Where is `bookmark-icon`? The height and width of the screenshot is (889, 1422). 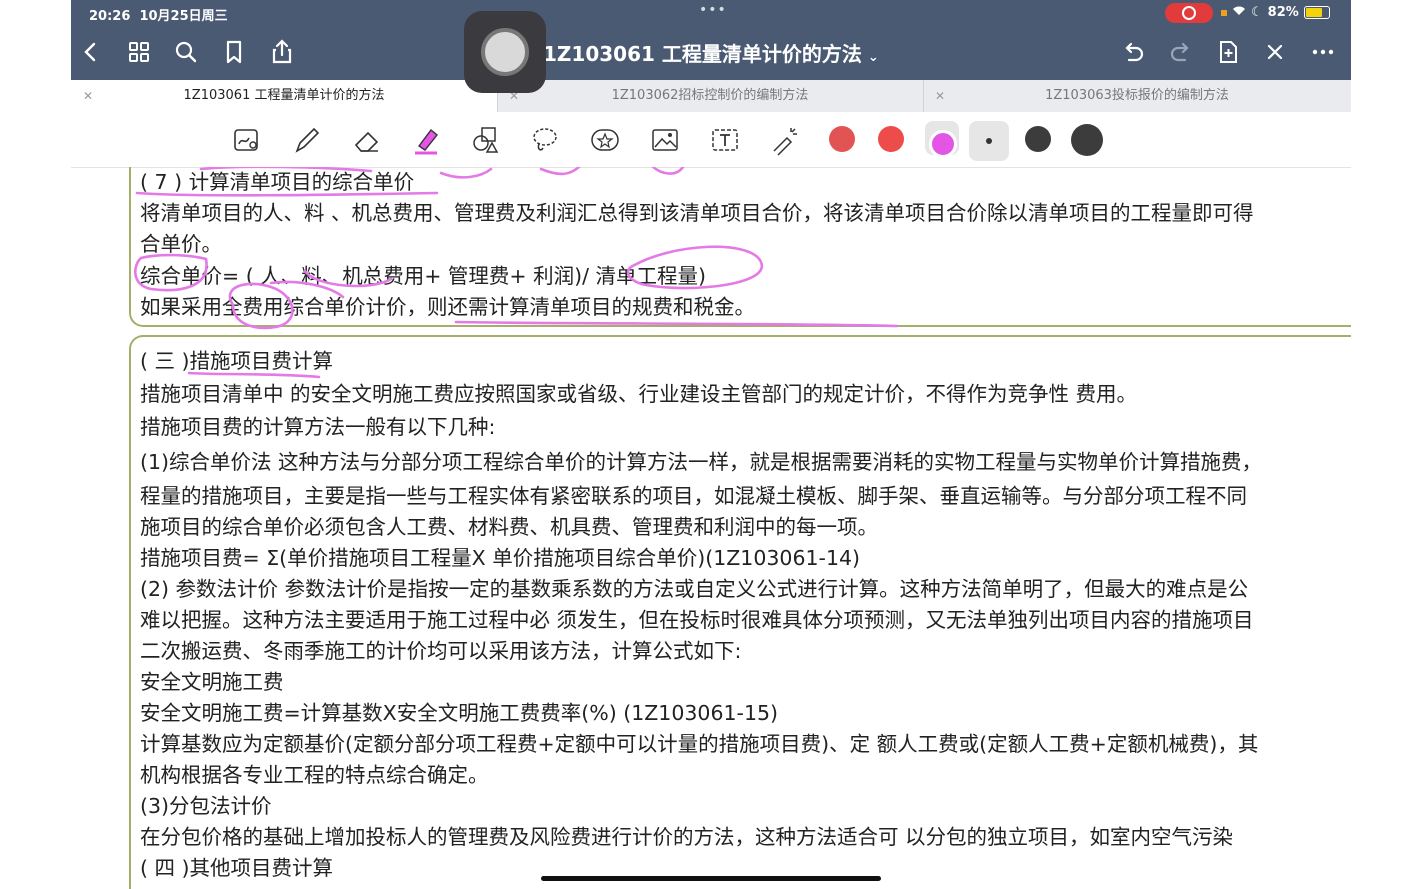
bookmark-icon is located at coordinates (234, 52).